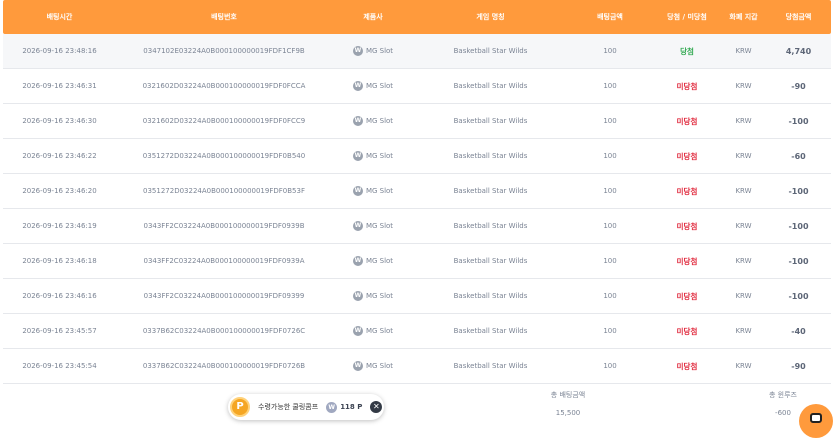 The width and height of the screenshot is (835, 438). I want to click on bet-time: 2026-09-16 23:46:20, so click(59, 191).